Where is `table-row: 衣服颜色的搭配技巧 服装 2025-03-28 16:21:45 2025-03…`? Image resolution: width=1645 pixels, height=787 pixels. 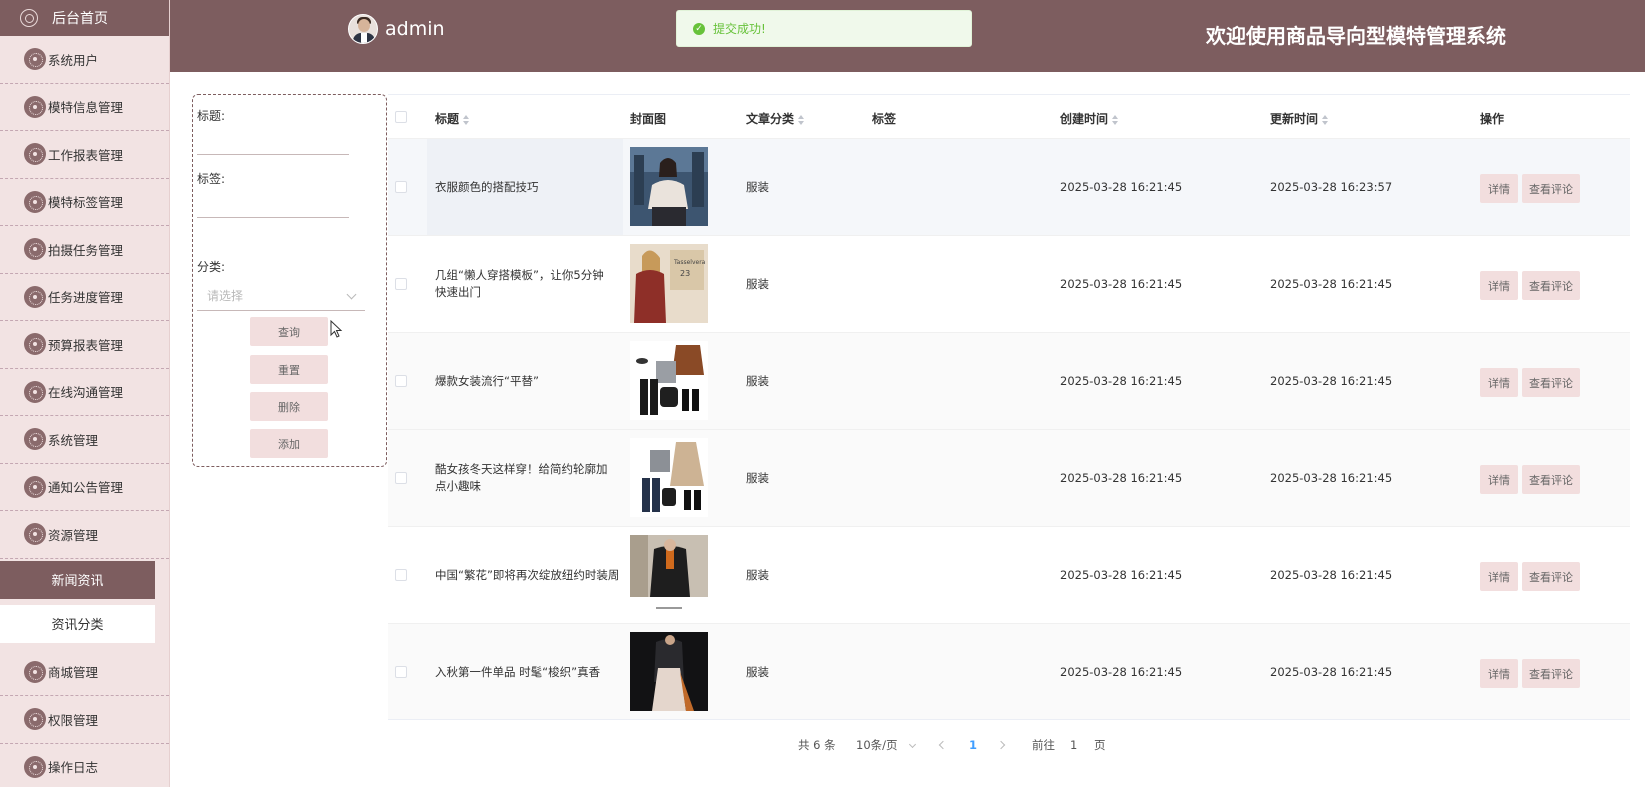
table-row: 衣服颜色的搭配技巧 服装 2025-03-28 16:21:45 2025-03… is located at coordinates (1009, 187).